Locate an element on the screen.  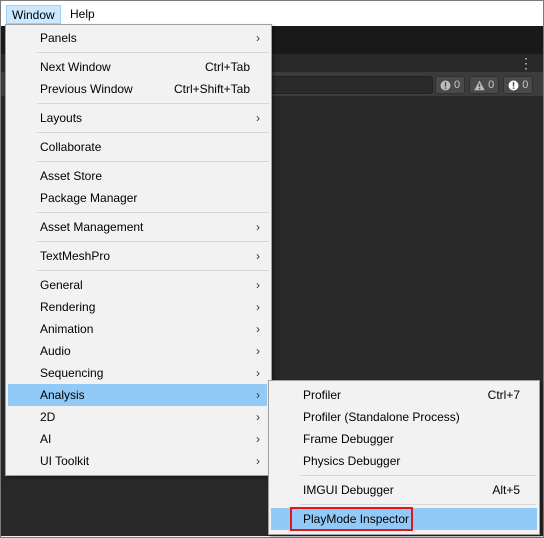
error-count-toggle: 0 is located at coordinates (518, 85).